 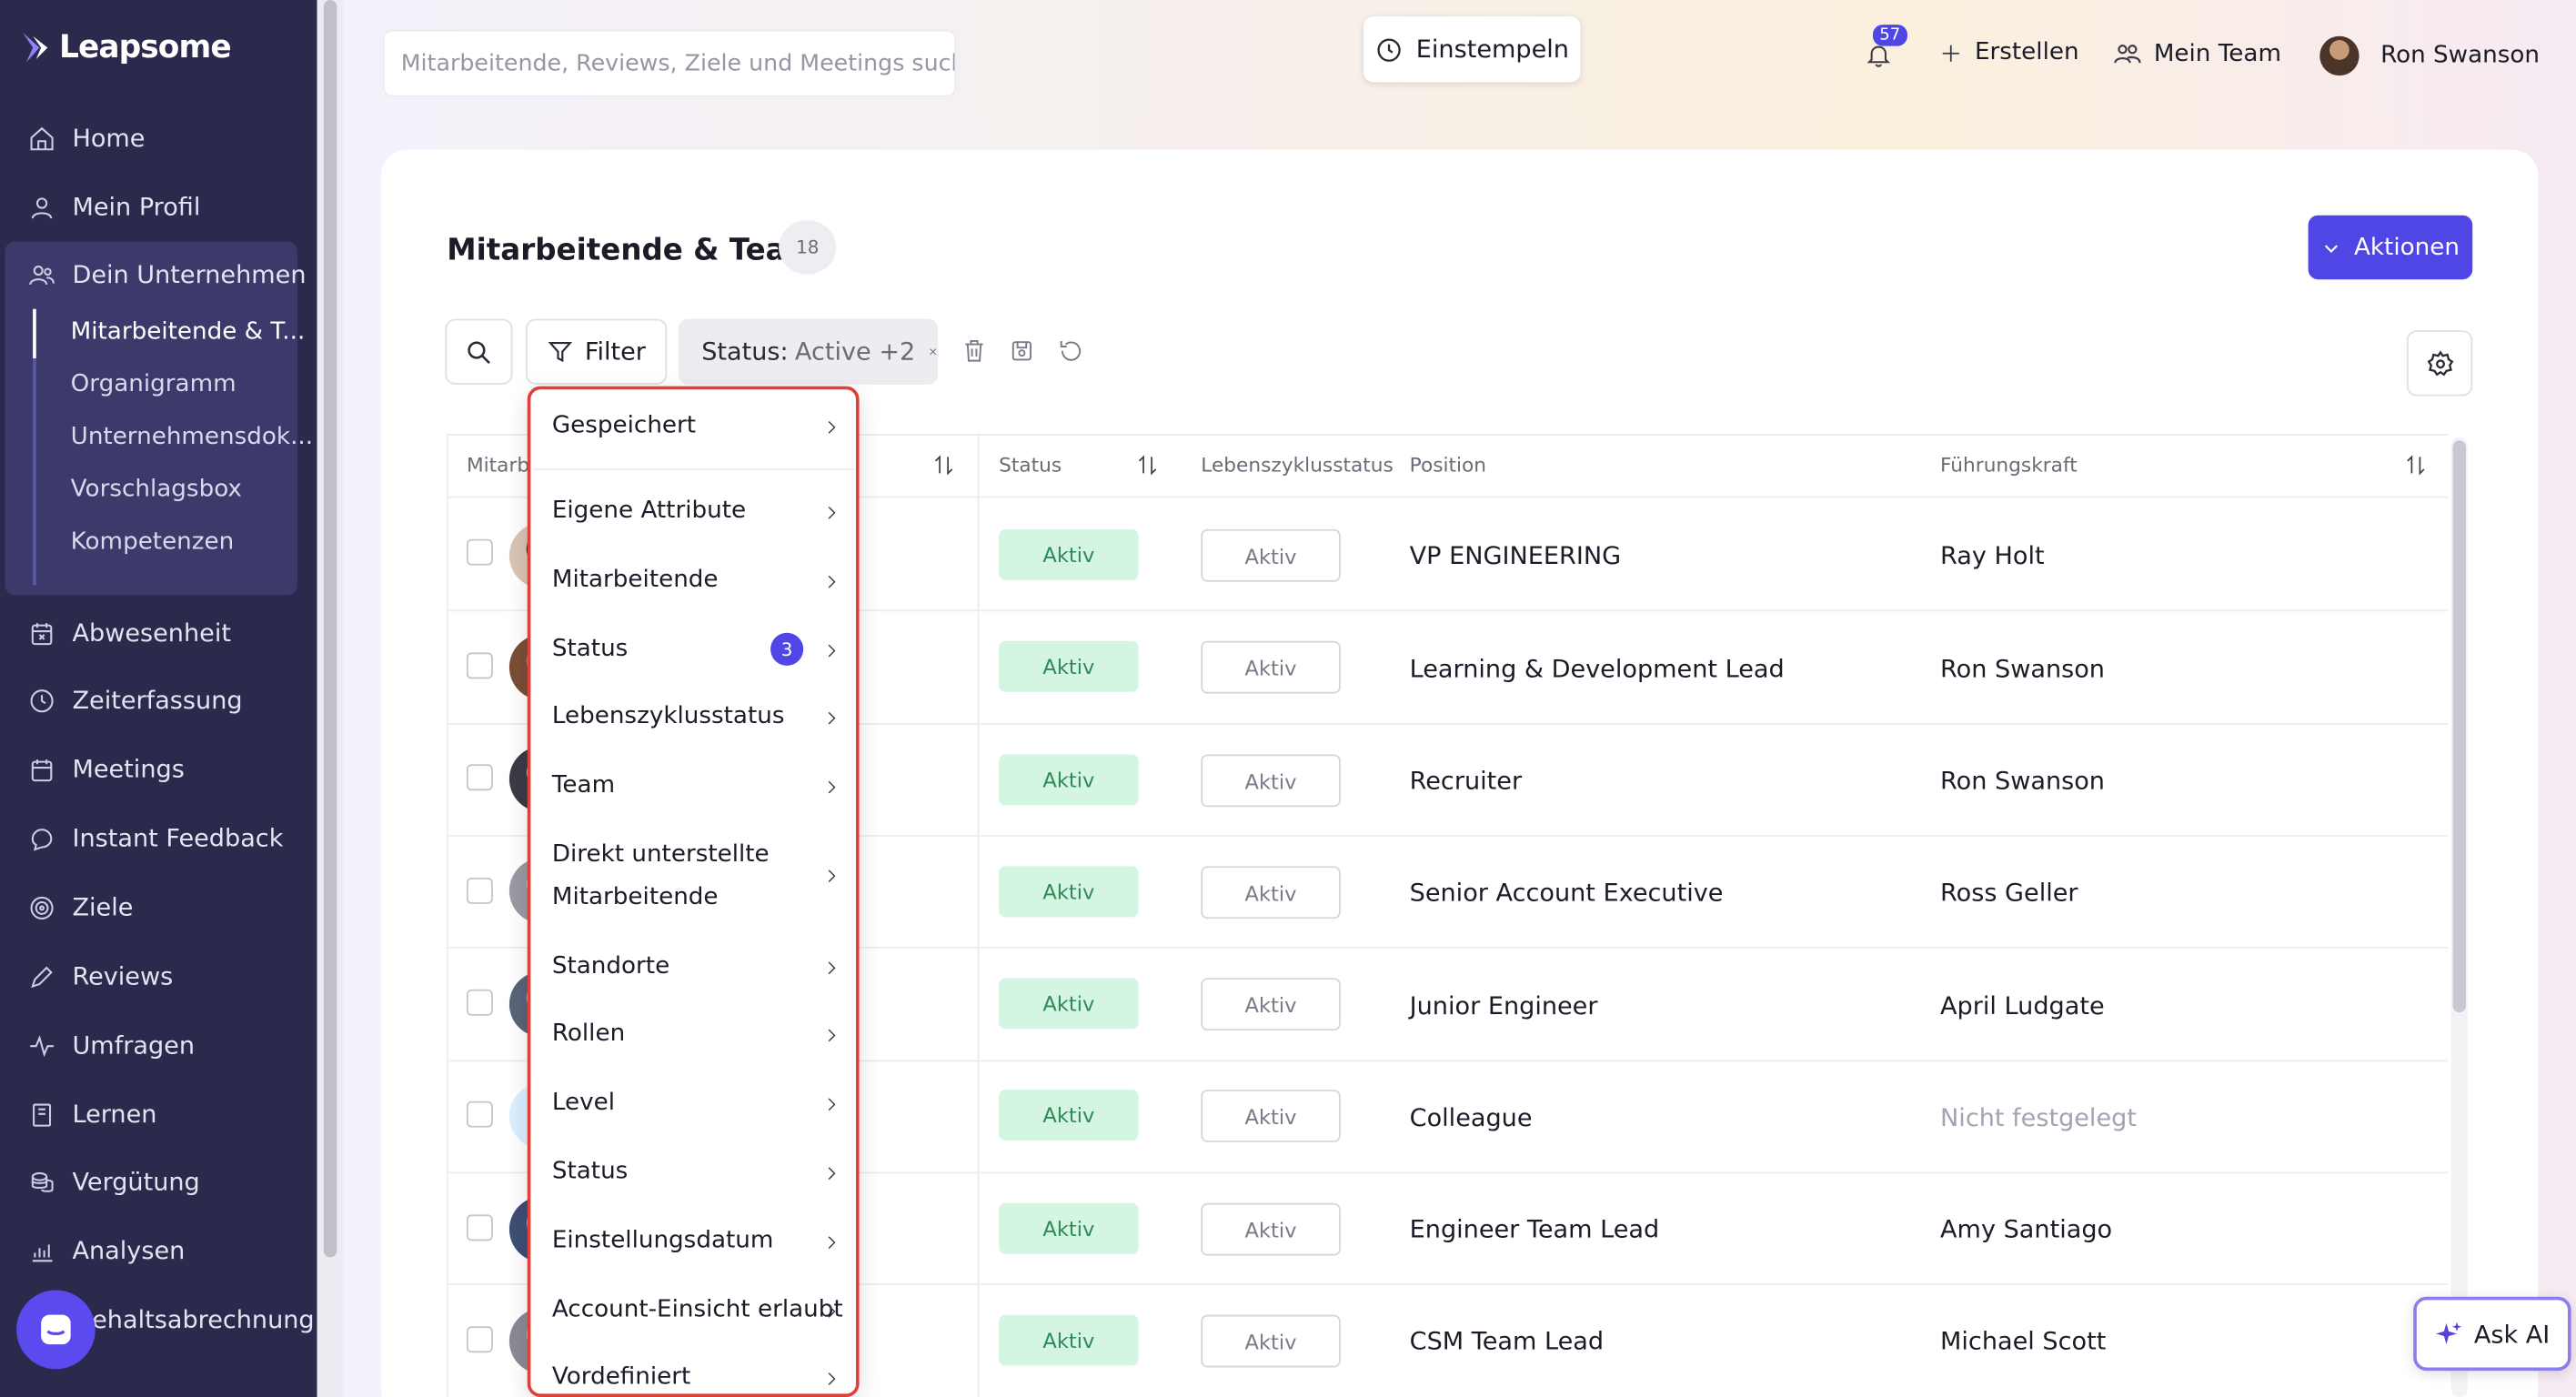 I want to click on sidebar-subitem-suggestion-box: Vorschlagsbox, so click(x=156, y=490).